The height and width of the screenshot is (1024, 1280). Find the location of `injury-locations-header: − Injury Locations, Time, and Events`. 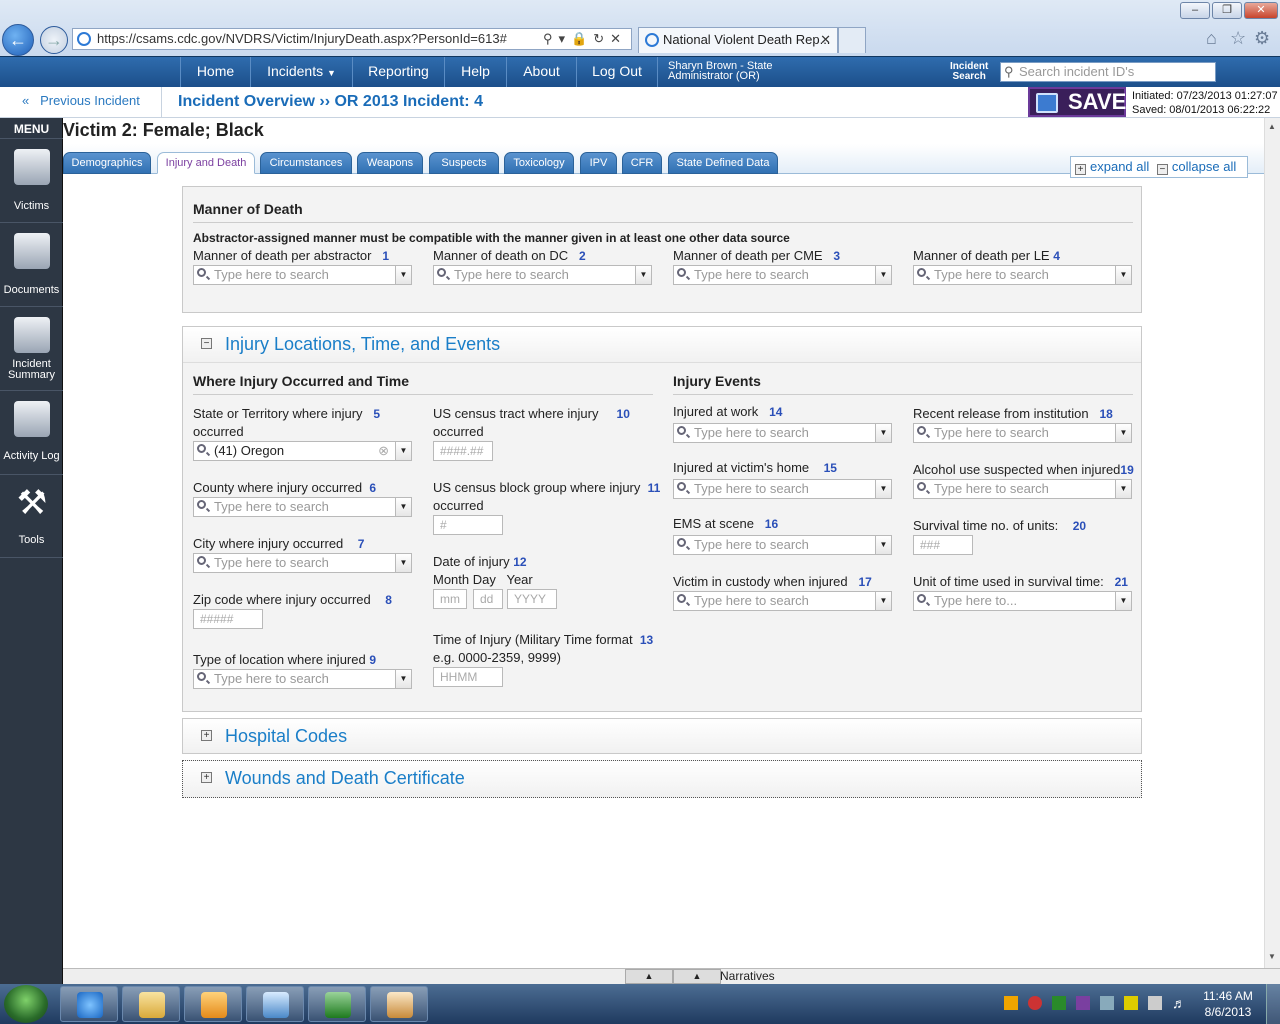

injury-locations-header: − Injury Locations, Time, and Events is located at coordinates (662, 345).